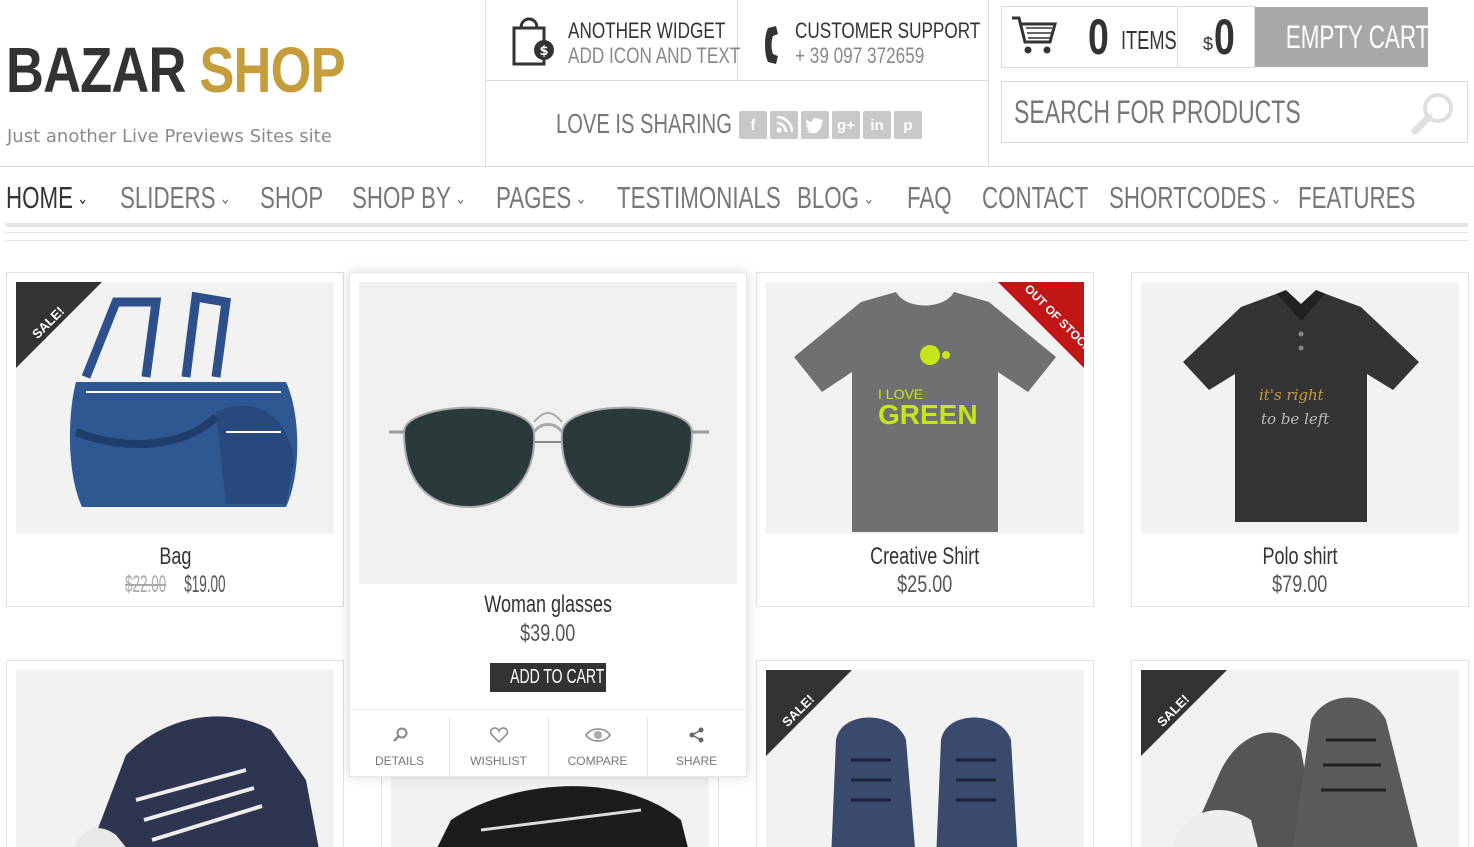 The image size is (1474, 847). What do you see at coordinates (1098, 37) in the screenshot?
I see `cart-count: 0` at bounding box center [1098, 37].